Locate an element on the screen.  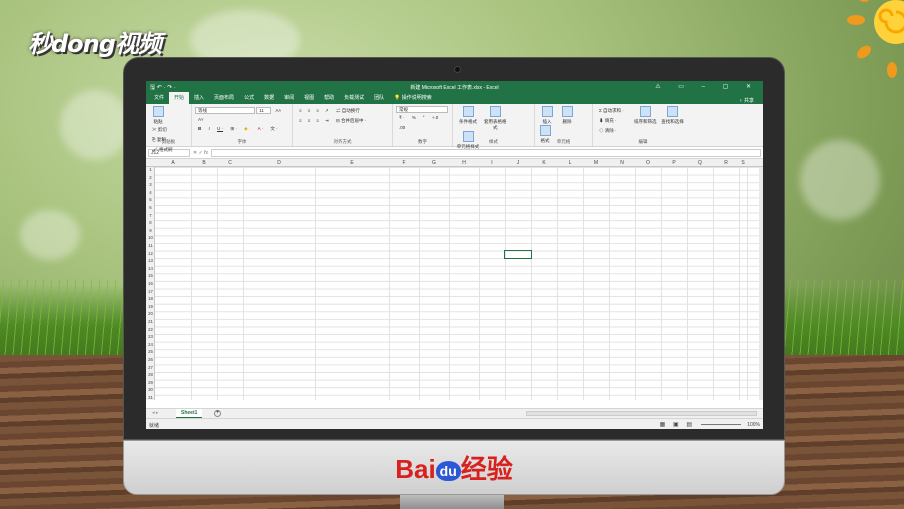
tab-view: 视图 is located at coordinates (309, 98).